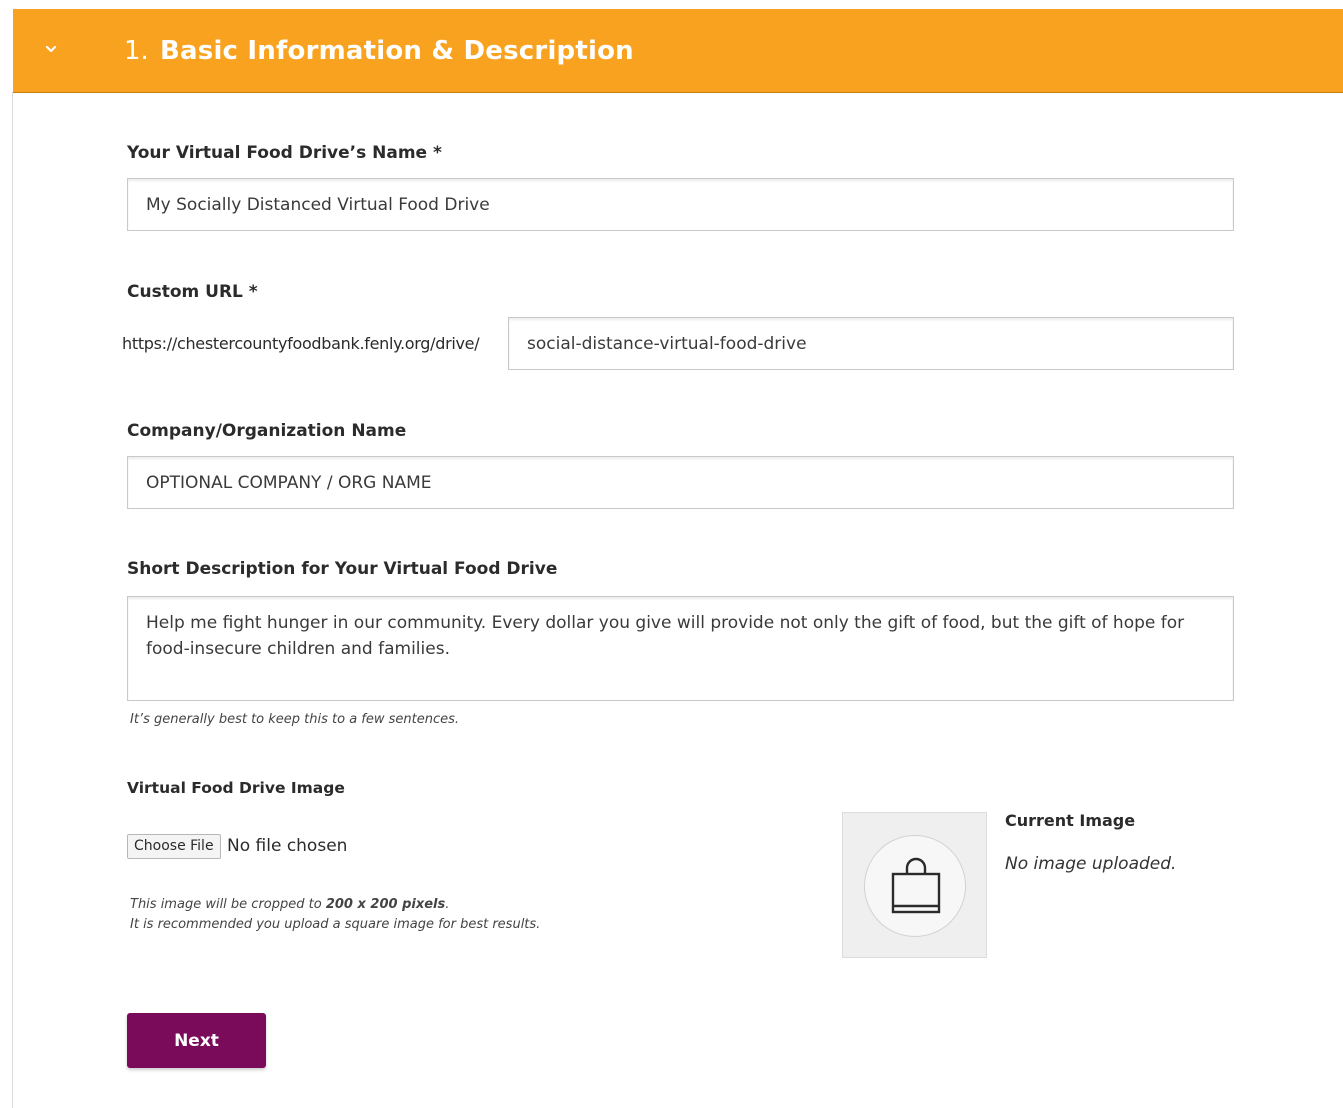 This screenshot has width=1343, height=1108. I want to click on drive-name-label: Your Virtual Food Drive’s Name *, so click(284, 153).